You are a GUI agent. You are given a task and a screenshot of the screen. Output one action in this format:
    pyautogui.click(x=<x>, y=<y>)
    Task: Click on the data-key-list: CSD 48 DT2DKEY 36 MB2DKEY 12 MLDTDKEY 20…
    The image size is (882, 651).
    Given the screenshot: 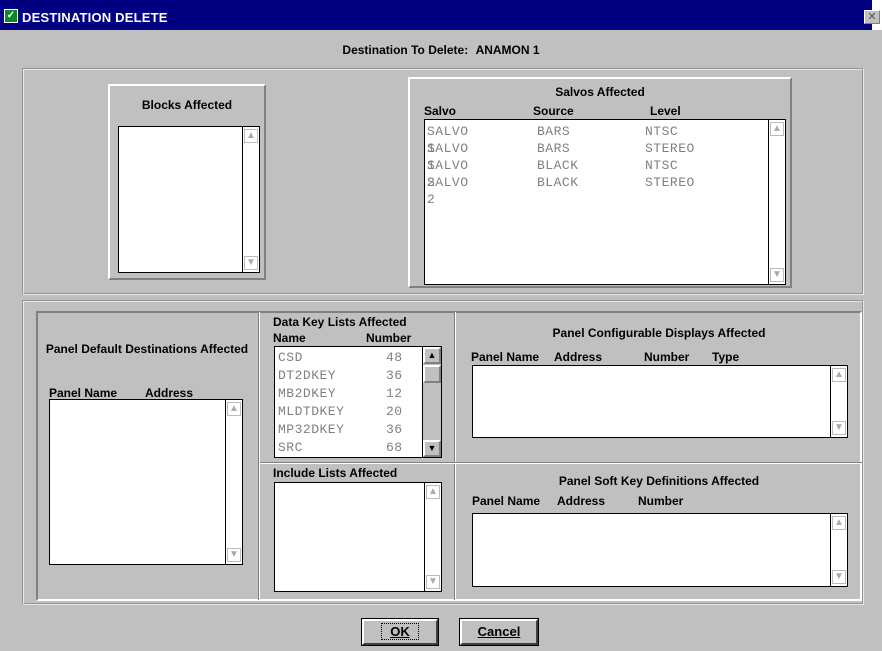 What is the action you would take?
    pyautogui.click(x=358, y=402)
    